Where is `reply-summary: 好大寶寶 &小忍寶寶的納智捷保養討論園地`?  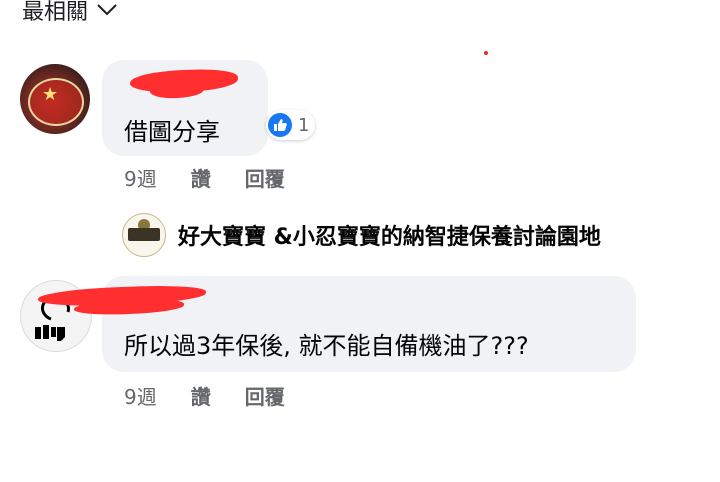
reply-summary: 好大寶寶 &小忍寶寶的納智捷保養討論園地 is located at coordinates (361, 235).